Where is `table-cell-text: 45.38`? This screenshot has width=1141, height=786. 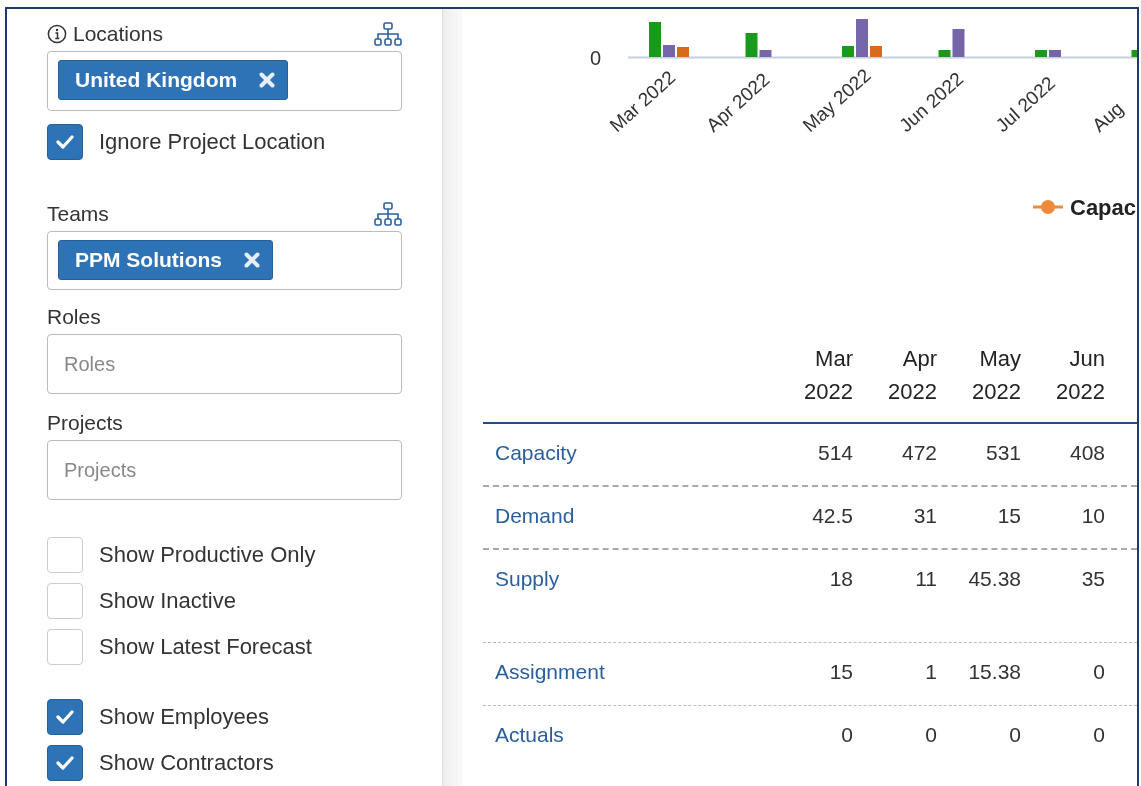
table-cell-text: 45.38 is located at coordinates (994, 578).